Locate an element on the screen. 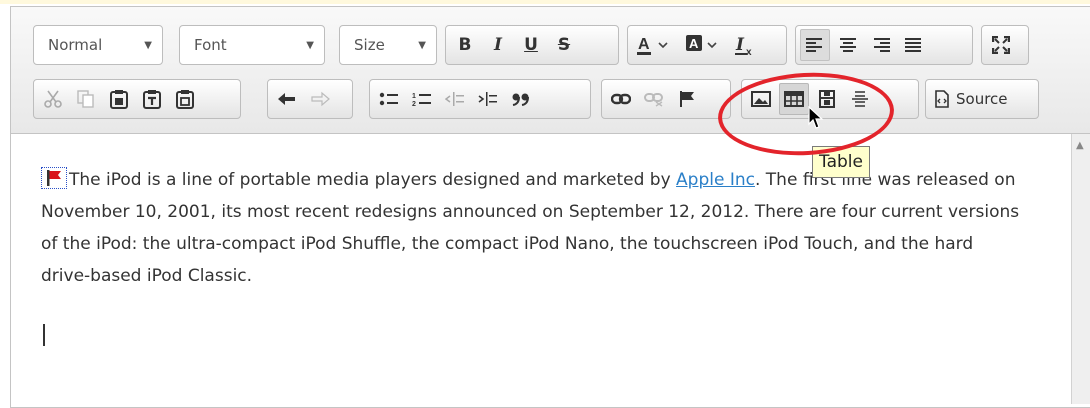 The image size is (1090, 408). font-dropdown: Font ▼ is located at coordinates (252, 45).